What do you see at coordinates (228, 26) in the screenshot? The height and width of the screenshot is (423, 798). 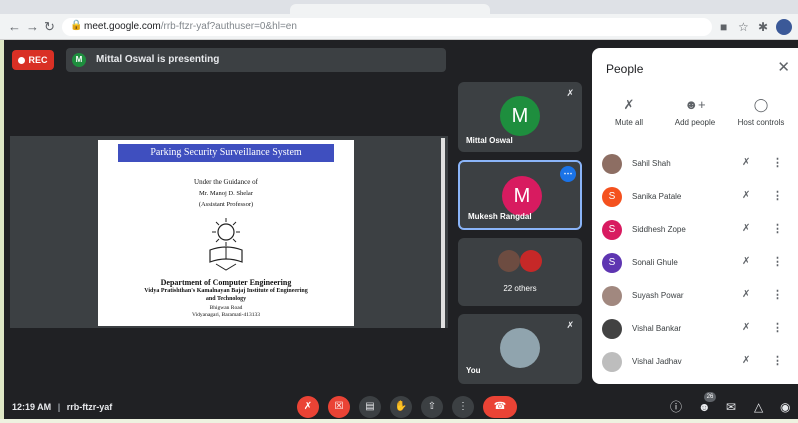 I see `url-path: /rrb-ftzr-yaf?authuser=0&hl=en` at bounding box center [228, 26].